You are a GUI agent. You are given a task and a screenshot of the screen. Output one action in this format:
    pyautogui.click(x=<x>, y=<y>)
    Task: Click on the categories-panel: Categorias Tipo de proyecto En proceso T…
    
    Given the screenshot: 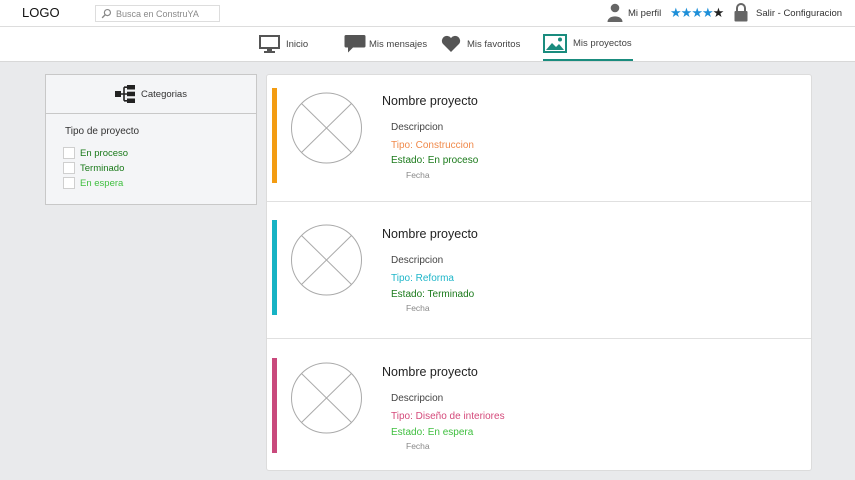 What is the action you would take?
    pyautogui.click(x=151, y=139)
    